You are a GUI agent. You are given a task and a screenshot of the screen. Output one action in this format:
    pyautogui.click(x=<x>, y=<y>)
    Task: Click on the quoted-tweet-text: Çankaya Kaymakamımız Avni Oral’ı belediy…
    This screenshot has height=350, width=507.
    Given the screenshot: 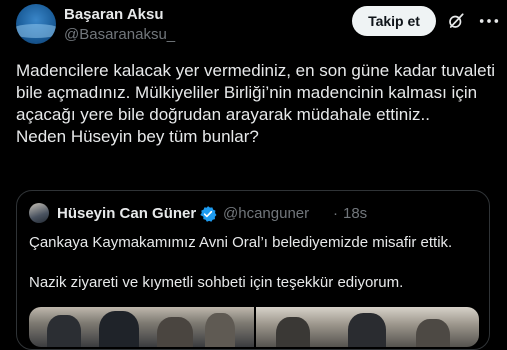 What is the action you would take?
    pyautogui.click(x=241, y=262)
    